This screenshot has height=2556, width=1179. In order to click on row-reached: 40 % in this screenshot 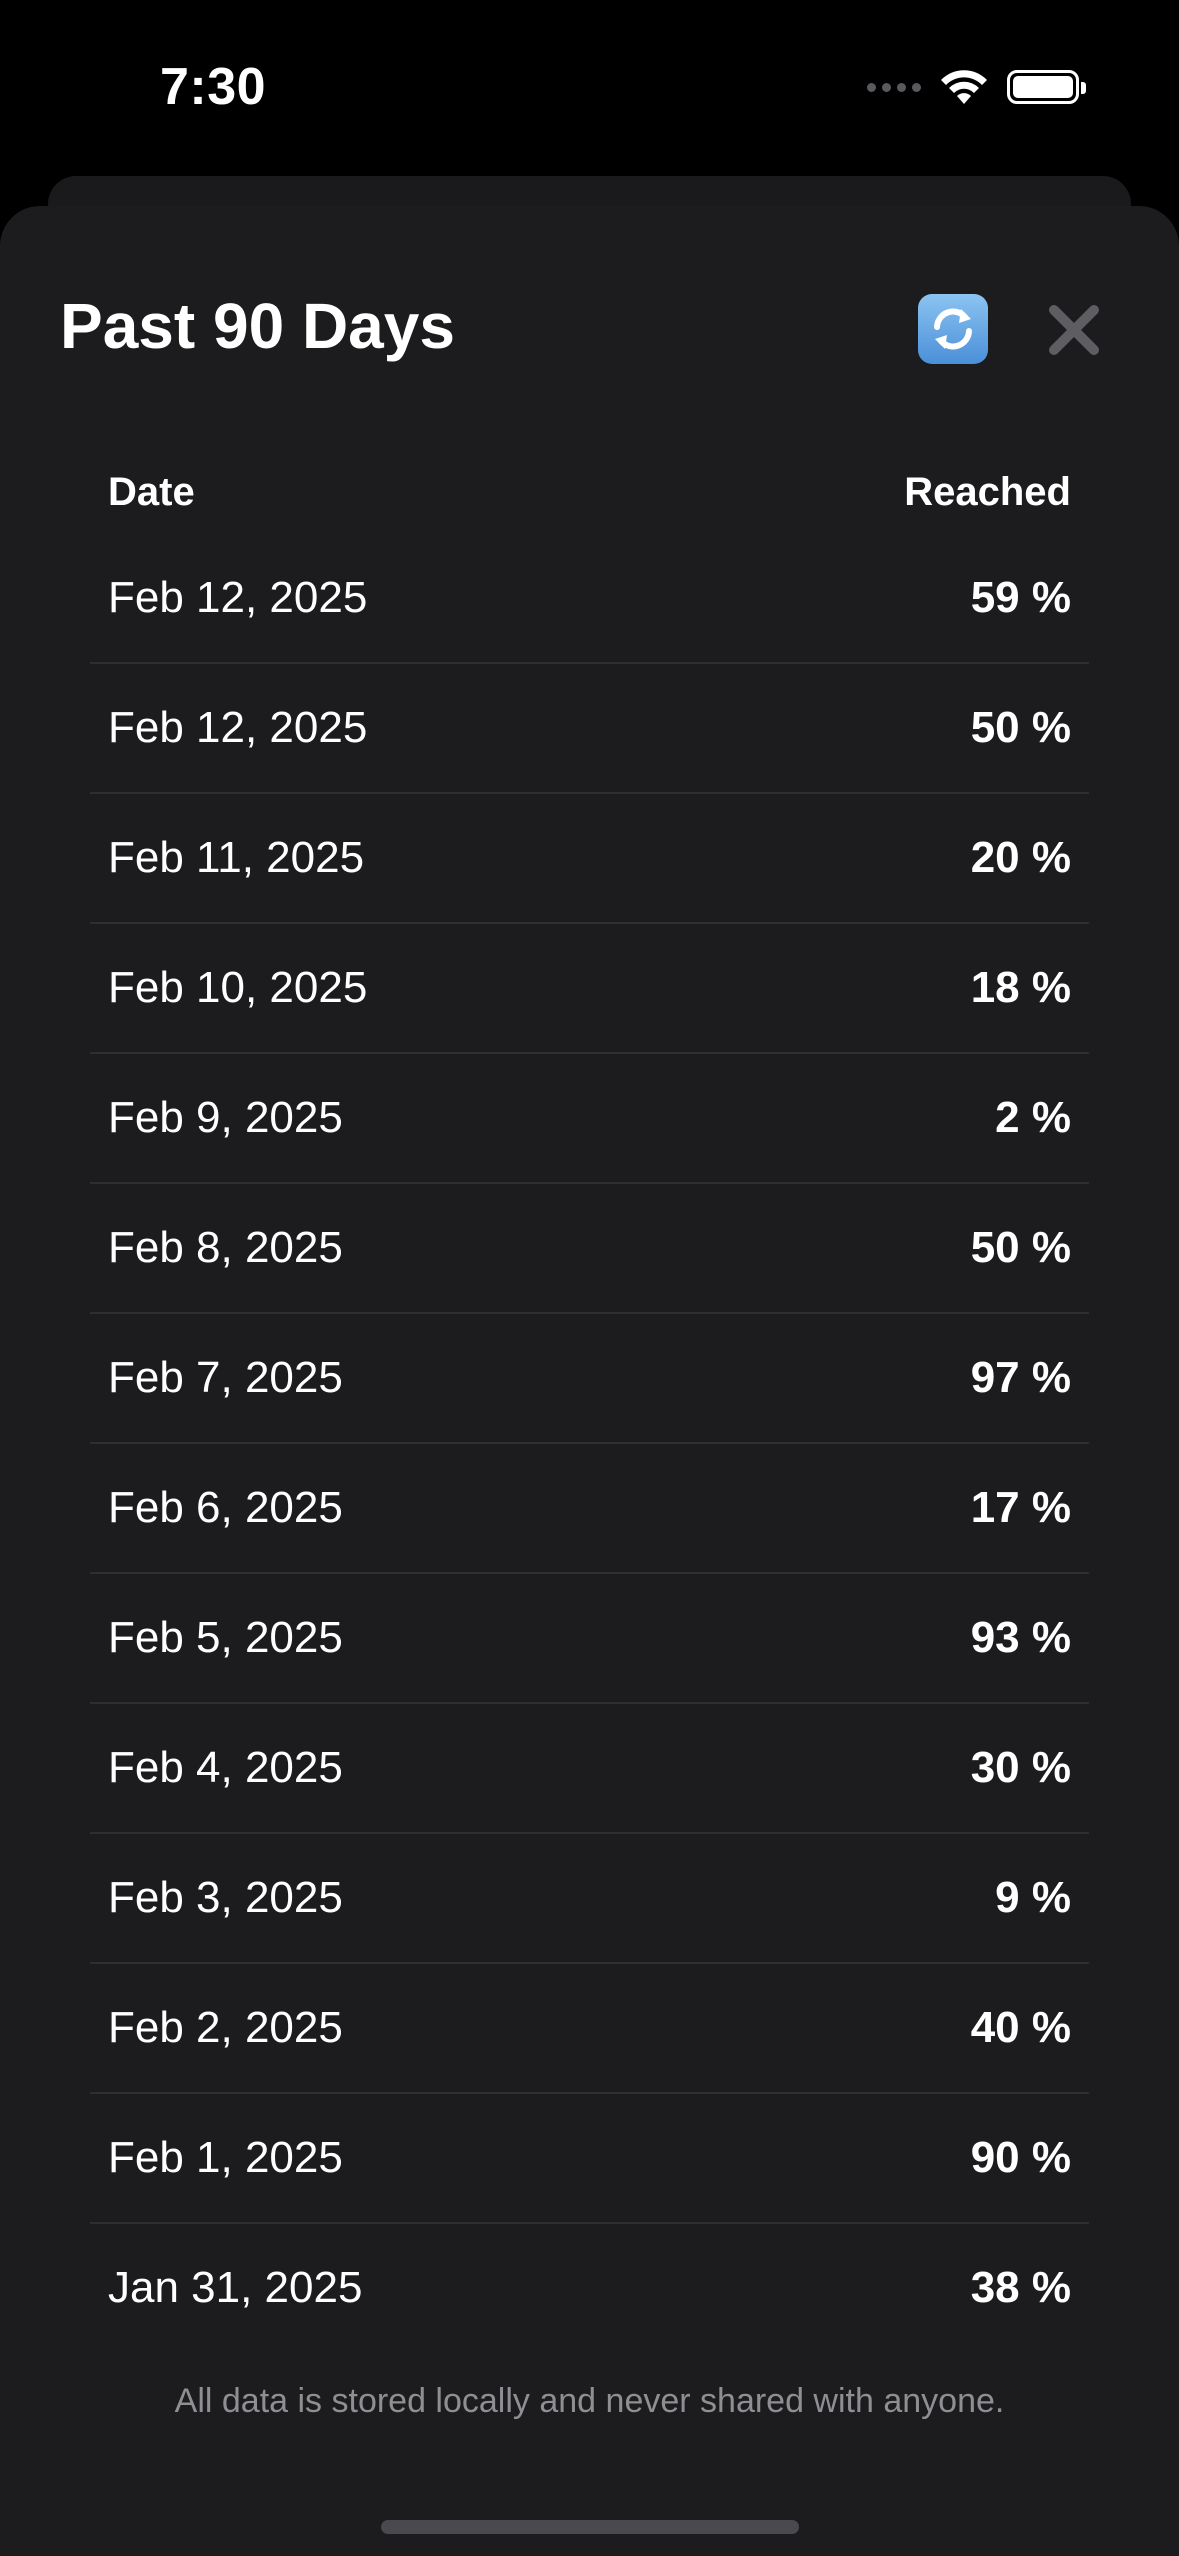, I will do `click(1020, 2027)`.